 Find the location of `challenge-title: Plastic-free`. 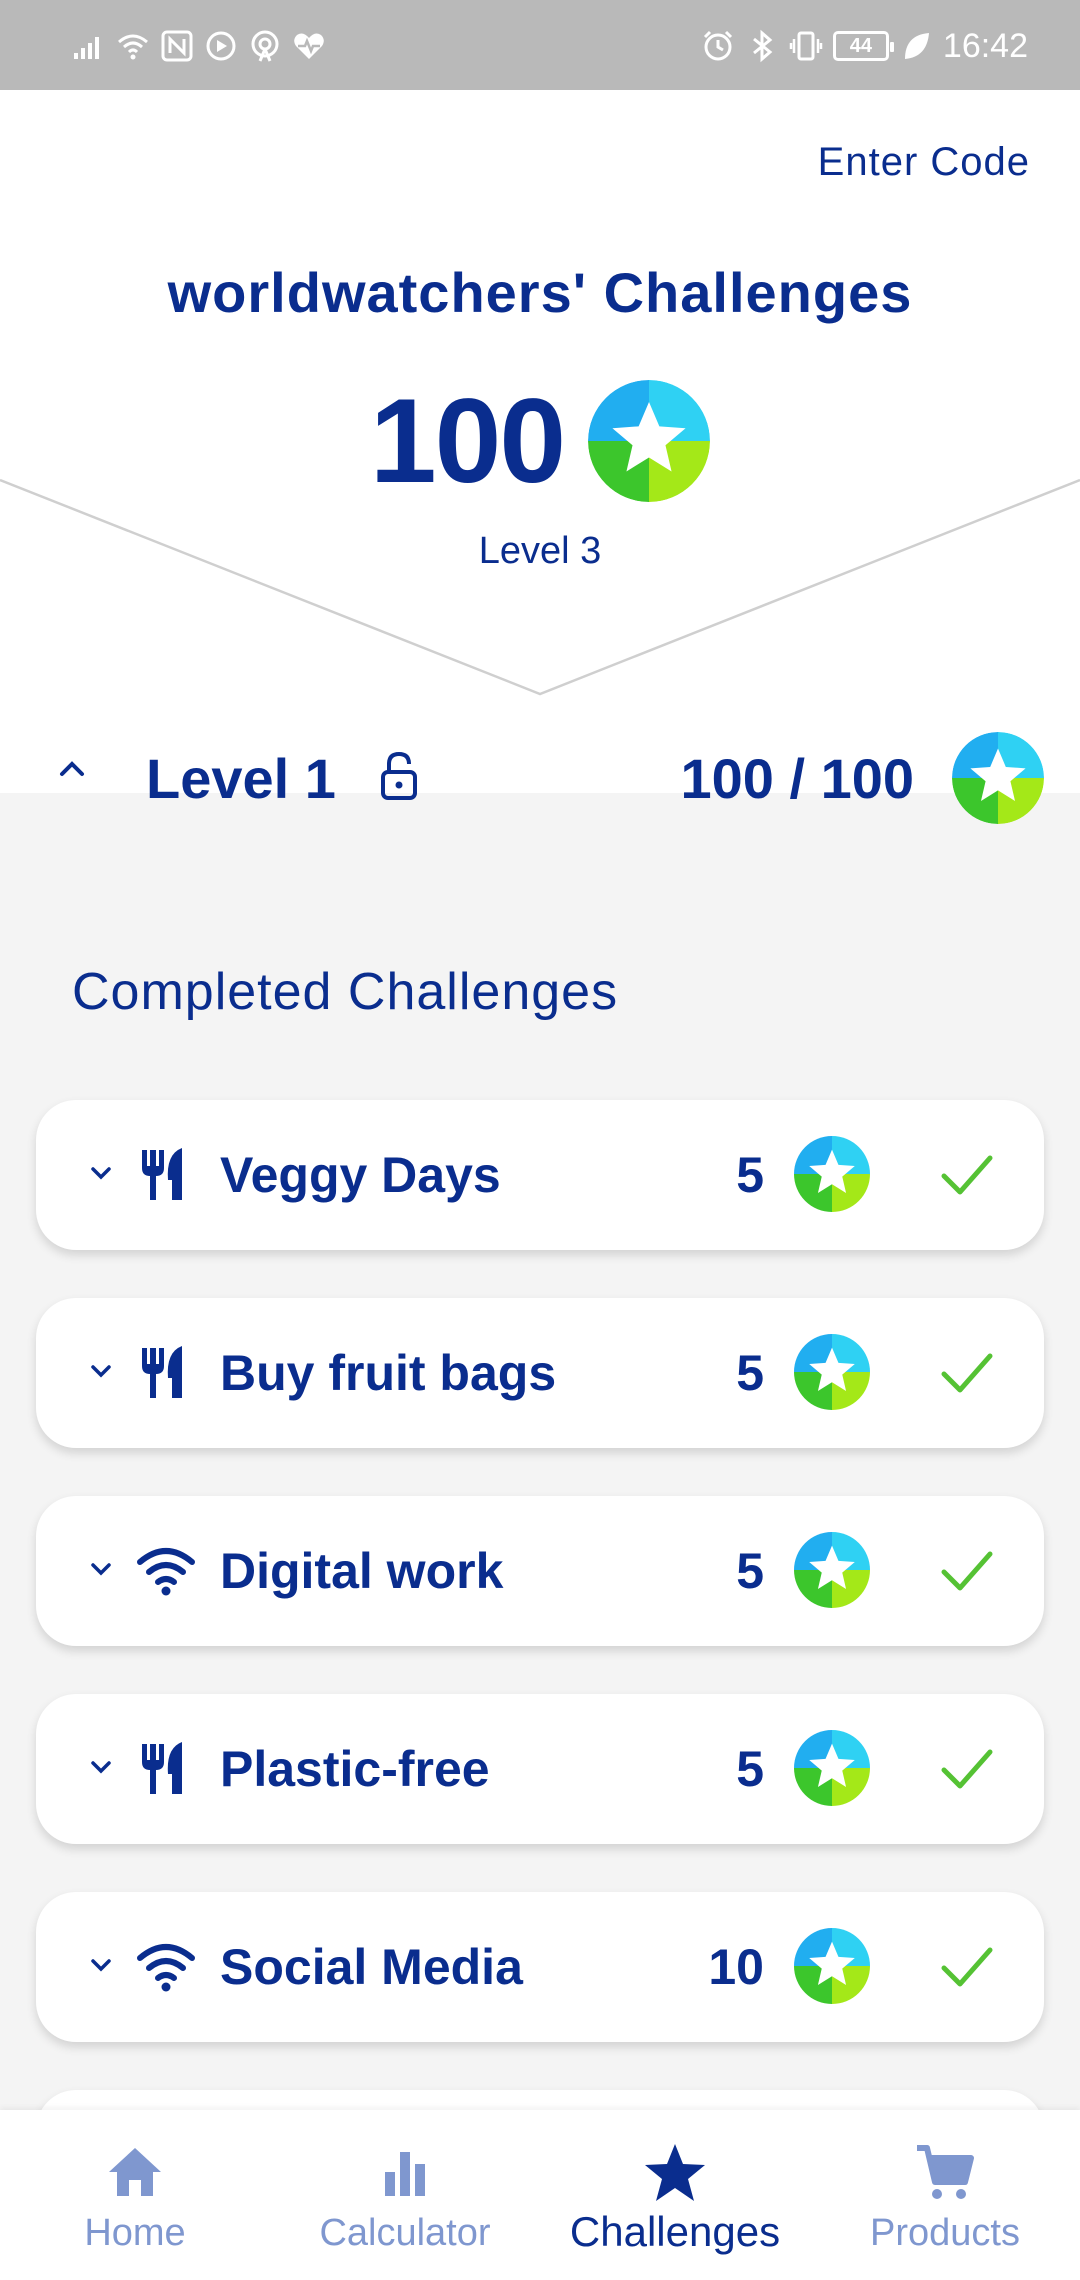

challenge-title: Plastic-free is located at coordinates (355, 1769).